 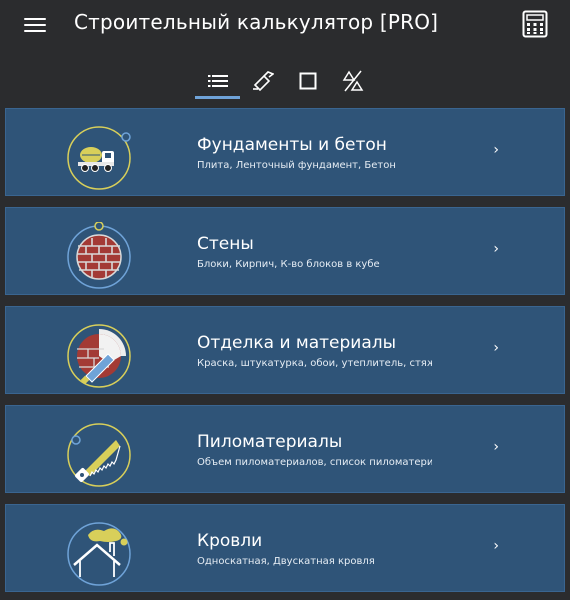 I want to click on category-title: Отделка и материалы, so click(x=297, y=343).